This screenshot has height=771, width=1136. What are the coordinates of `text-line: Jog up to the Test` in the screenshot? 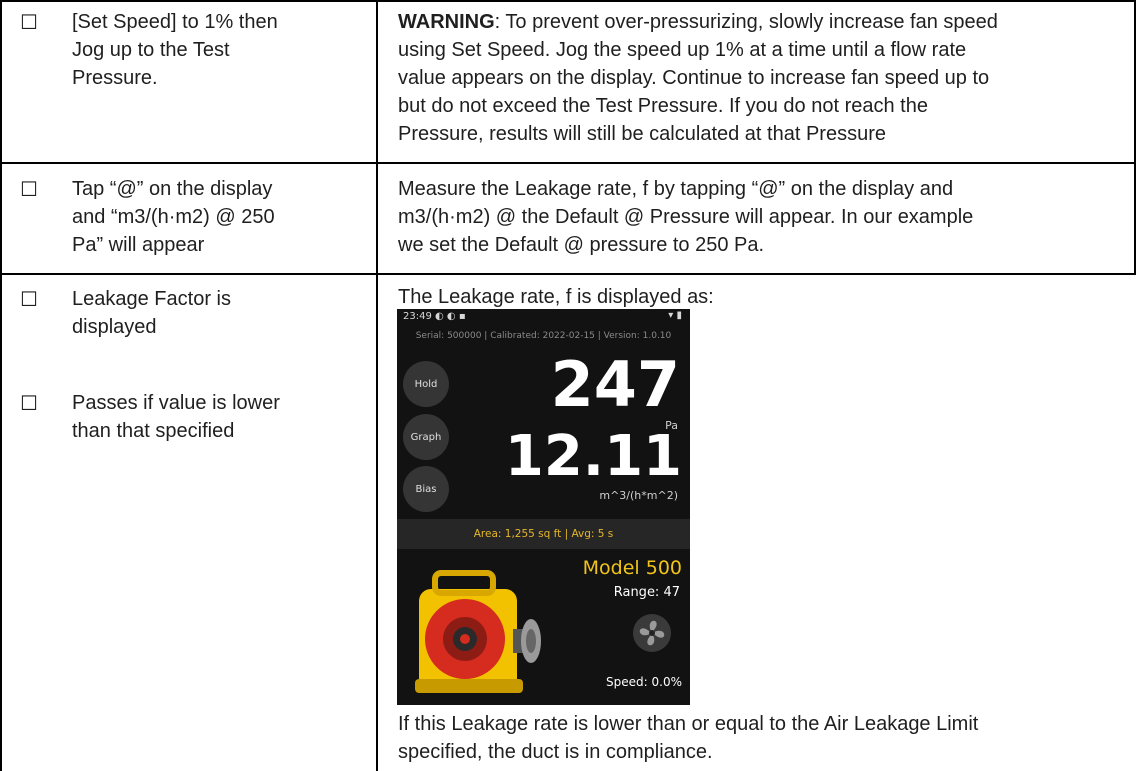 It's located at (151, 50).